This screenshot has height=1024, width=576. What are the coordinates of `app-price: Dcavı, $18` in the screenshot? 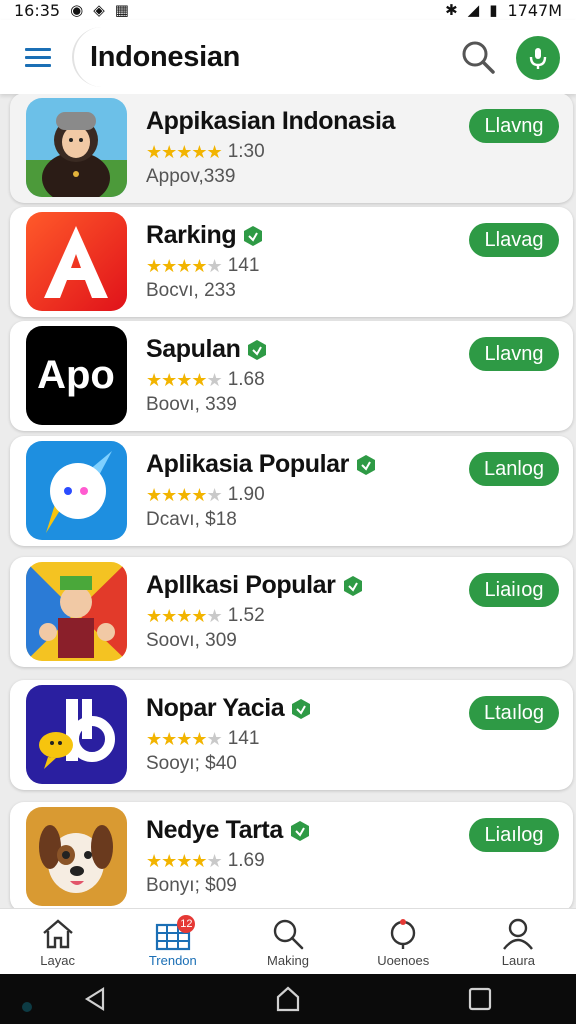 It's located at (191, 519).